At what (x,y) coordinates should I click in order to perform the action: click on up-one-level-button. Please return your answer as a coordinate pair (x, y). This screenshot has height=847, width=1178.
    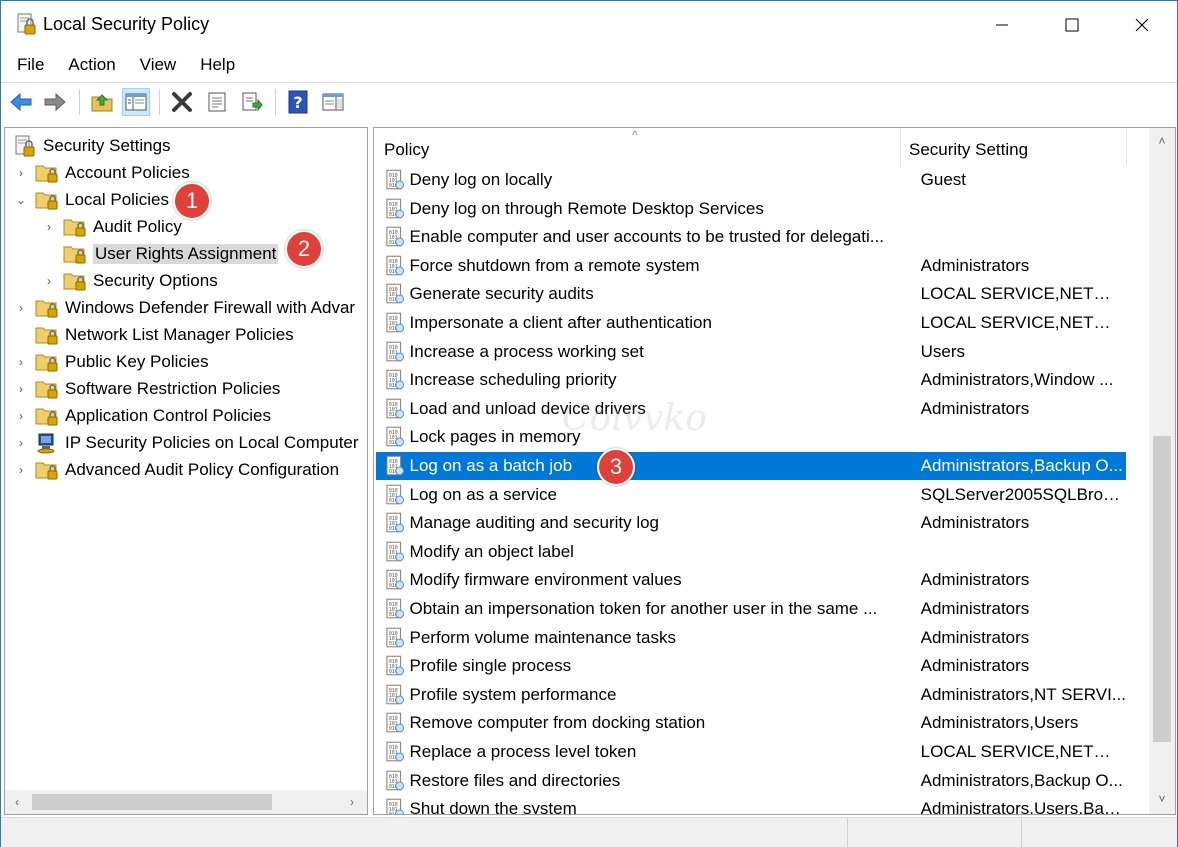
    Looking at the image, I should click on (102, 102).